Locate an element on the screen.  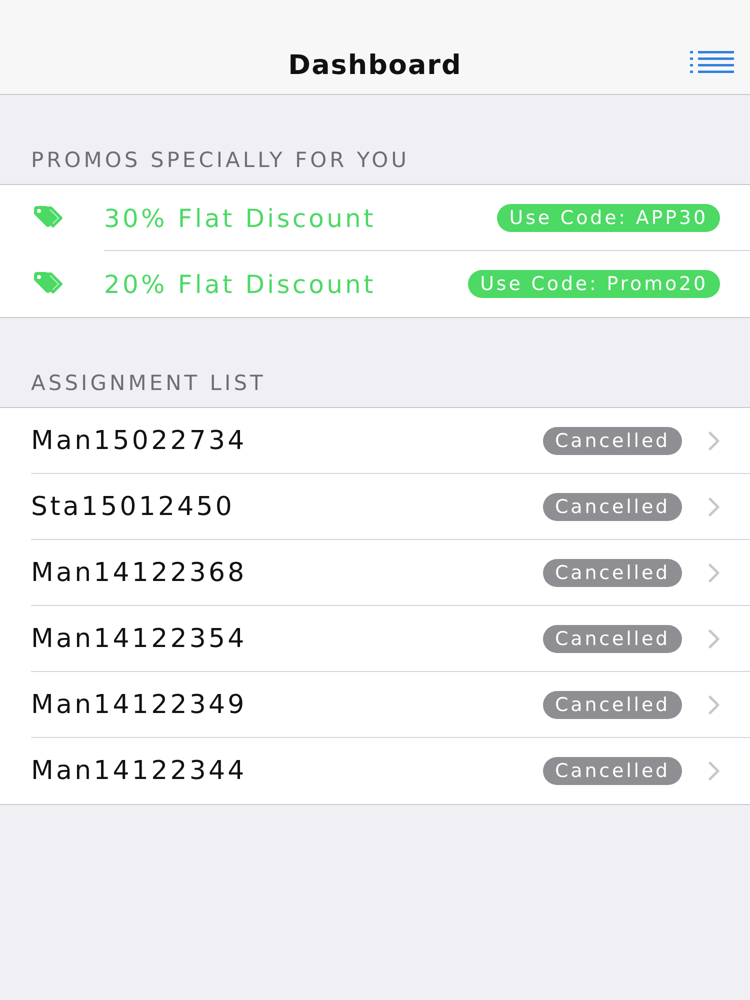
assignment-row: Man15022734 Cancelled is located at coordinates (375, 441).